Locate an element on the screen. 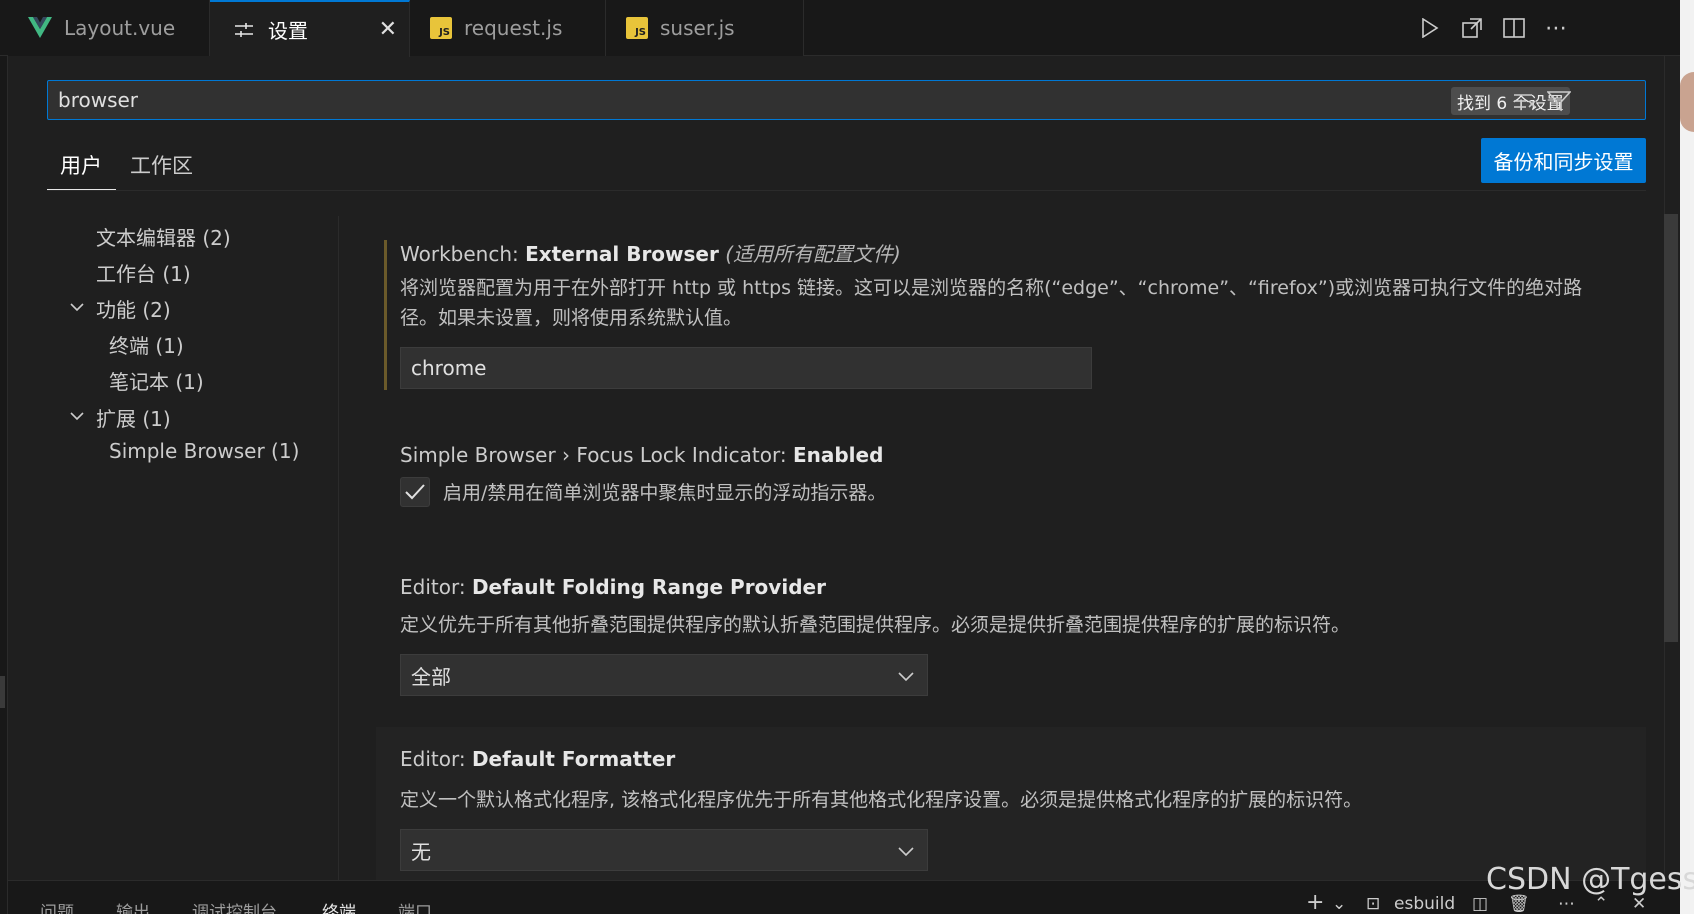 Image resolution: width=1694 pixels, height=914 pixels. toc-item-extensions: 扩展 (1) is located at coordinates (133, 417).